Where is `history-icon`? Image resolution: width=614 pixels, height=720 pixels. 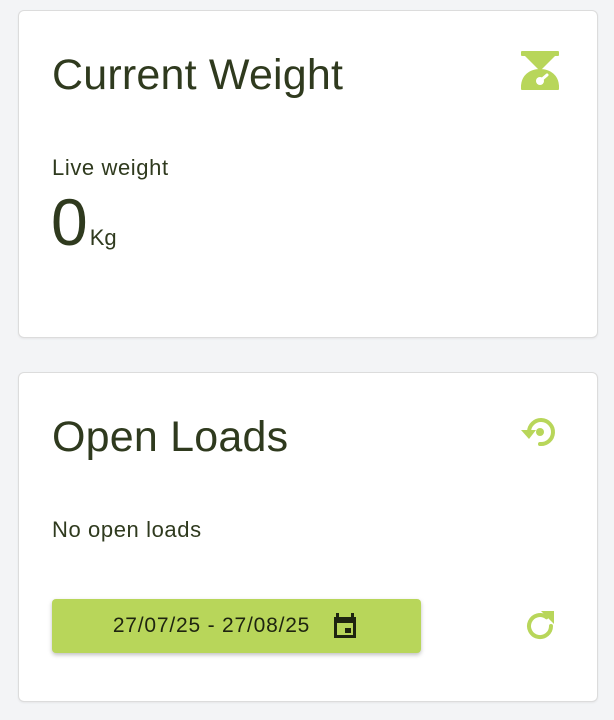 history-icon is located at coordinates (540, 432).